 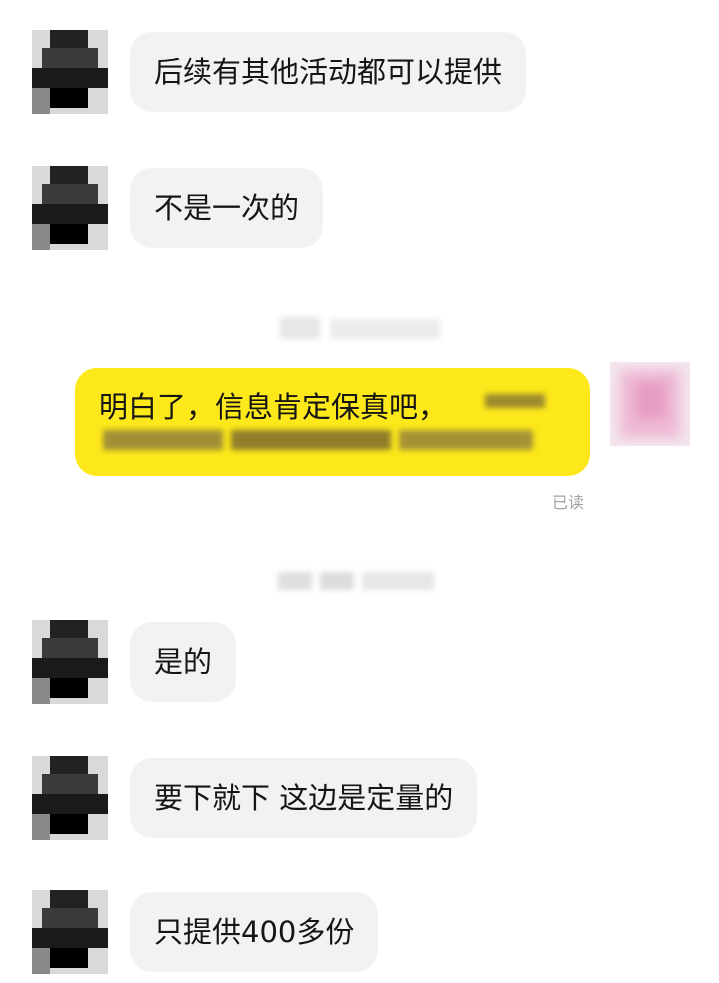 I want to click on message-row: 后续有其他活动都可以提供, so click(x=359, y=75).